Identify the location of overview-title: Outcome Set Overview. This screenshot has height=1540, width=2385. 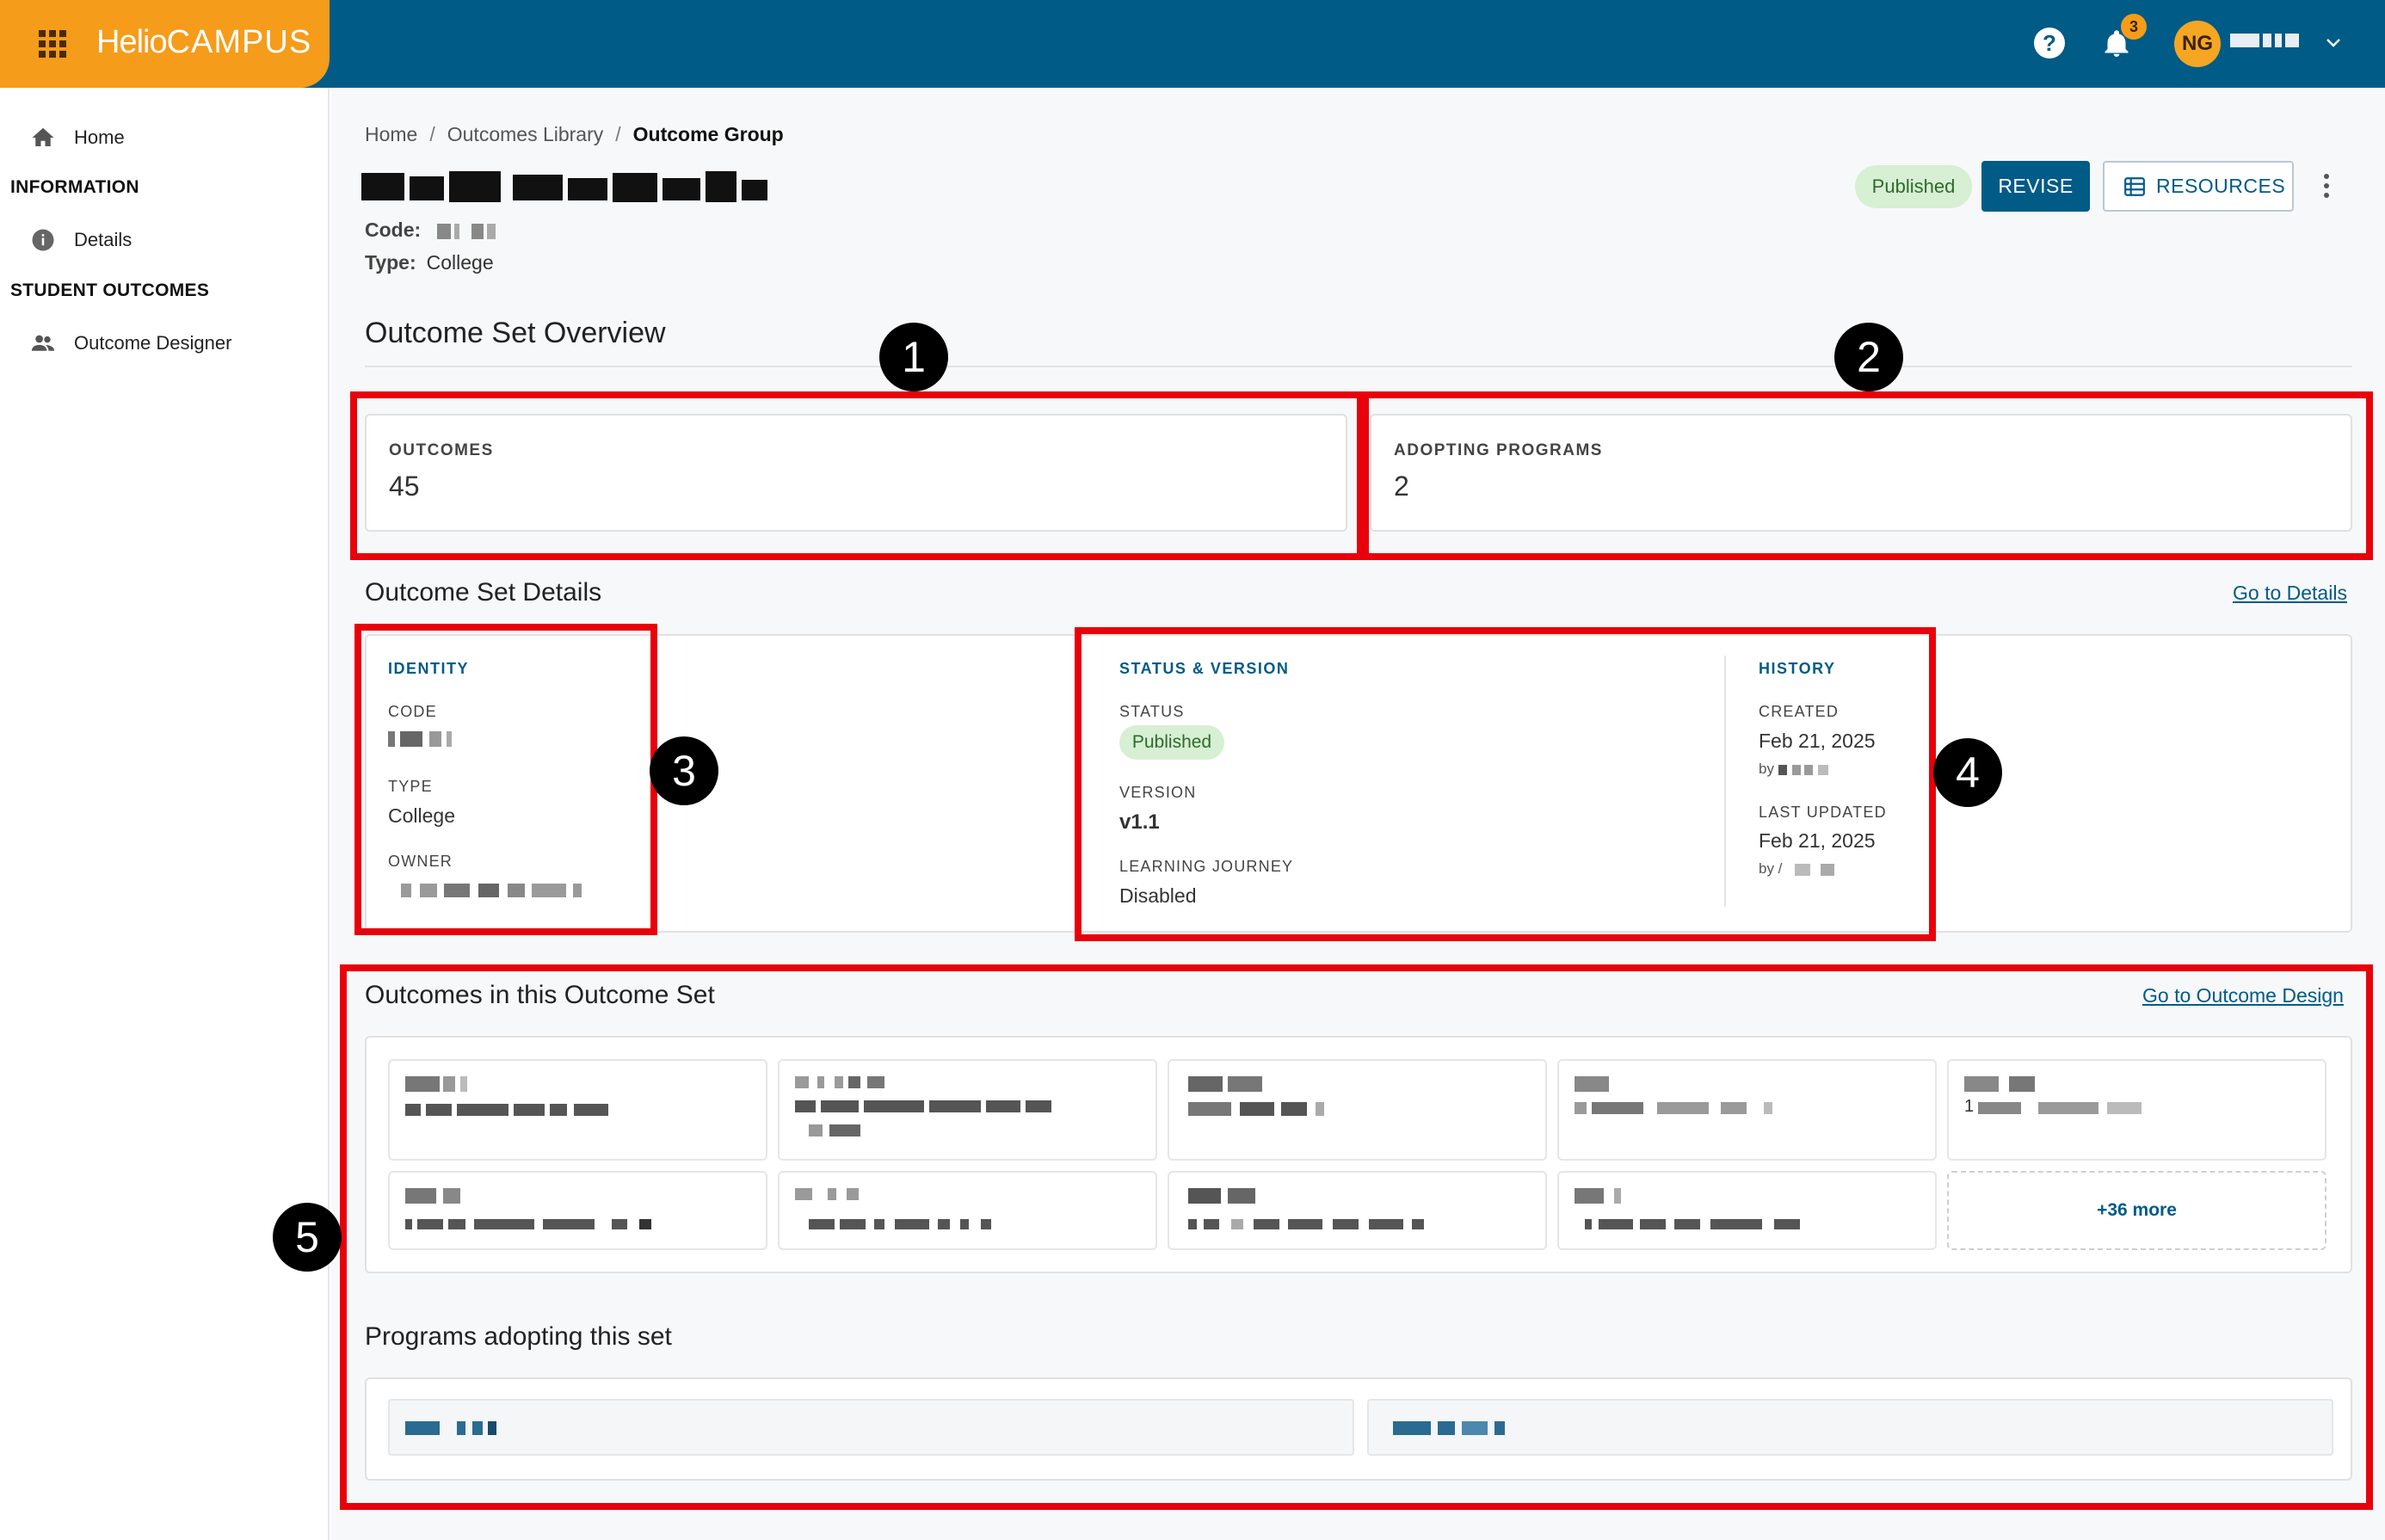
(515, 333).